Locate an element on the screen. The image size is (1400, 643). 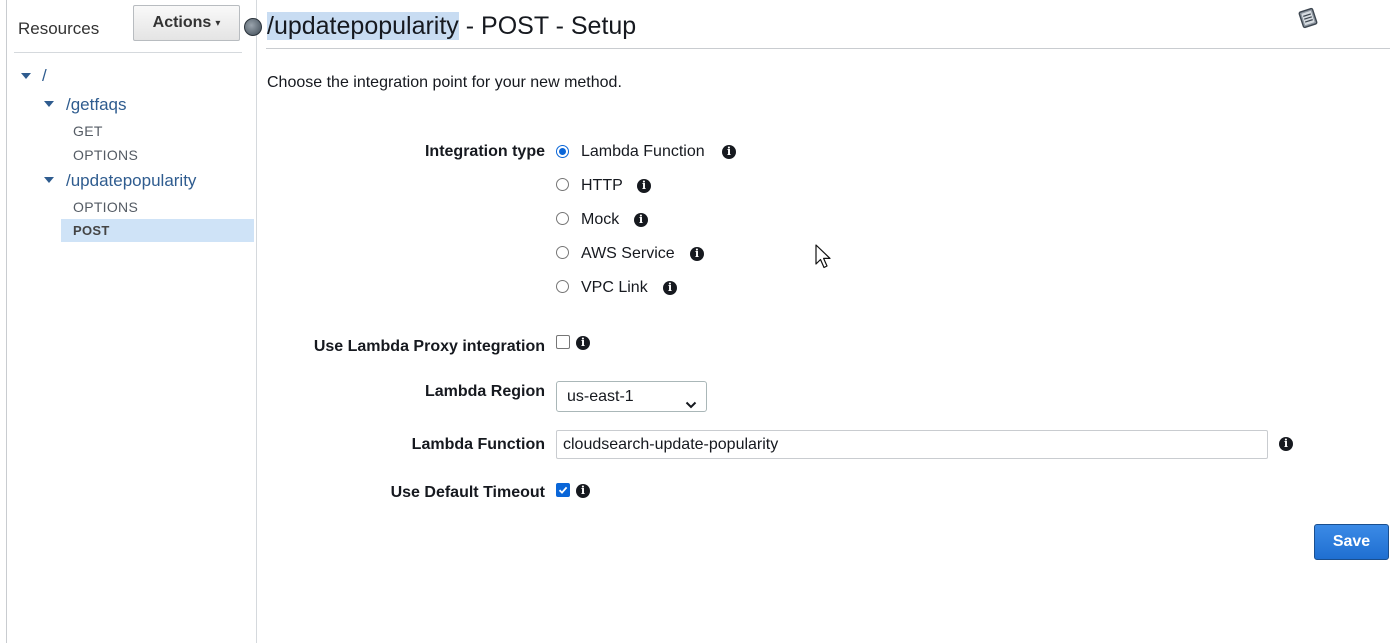
expand-getfaqs-icon is located at coordinates (49, 104).